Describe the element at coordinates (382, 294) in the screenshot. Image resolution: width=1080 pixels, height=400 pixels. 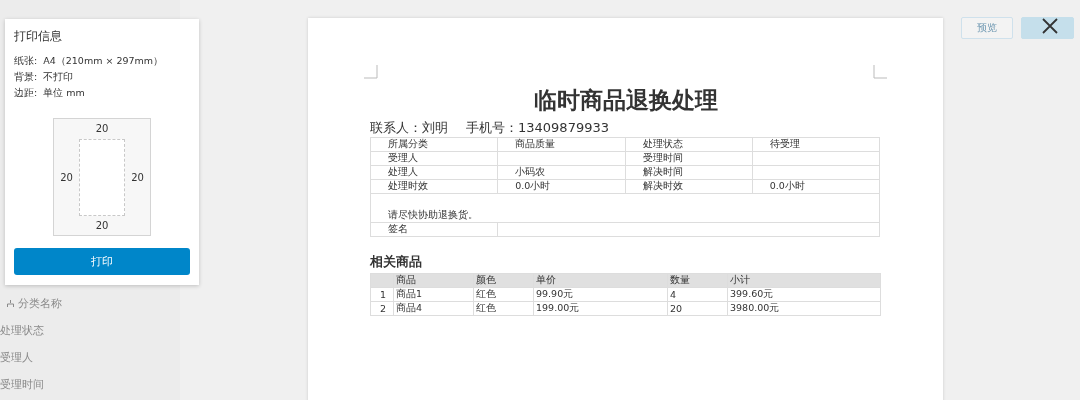
I see `table-cell: 1` at that location.